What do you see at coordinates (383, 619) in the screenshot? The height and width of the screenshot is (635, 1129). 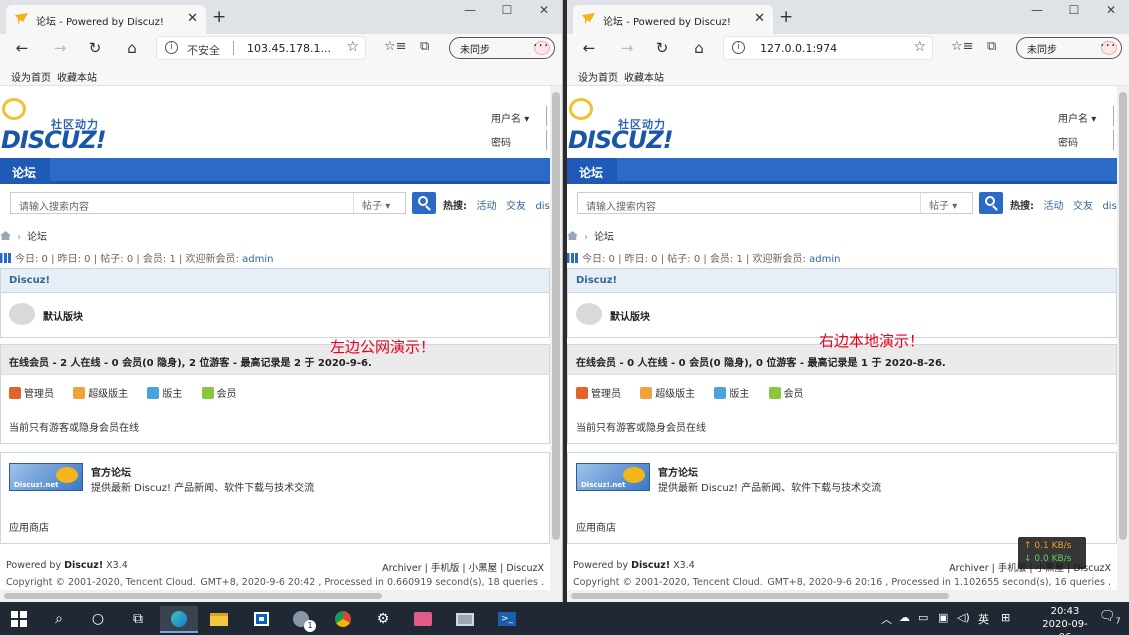 I see `settings-gear-icon: ⚙` at bounding box center [383, 619].